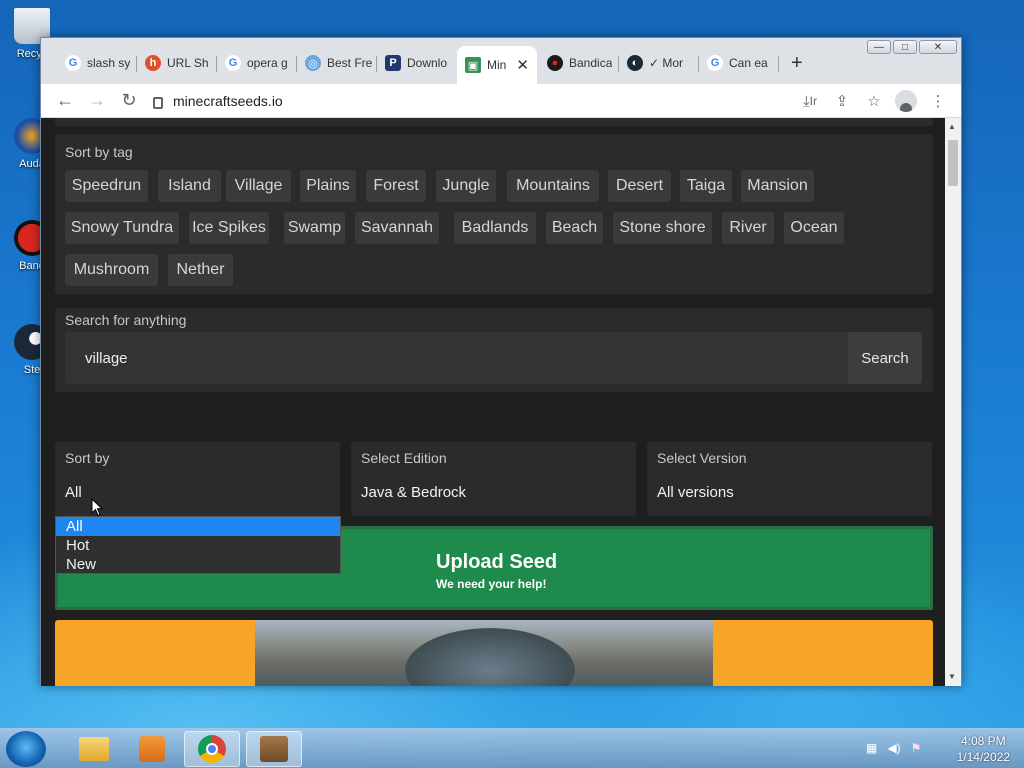 This screenshot has height=768, width=1024. I want to click on tag-ice-spikes: Ice Spikes, so click(229, 228).